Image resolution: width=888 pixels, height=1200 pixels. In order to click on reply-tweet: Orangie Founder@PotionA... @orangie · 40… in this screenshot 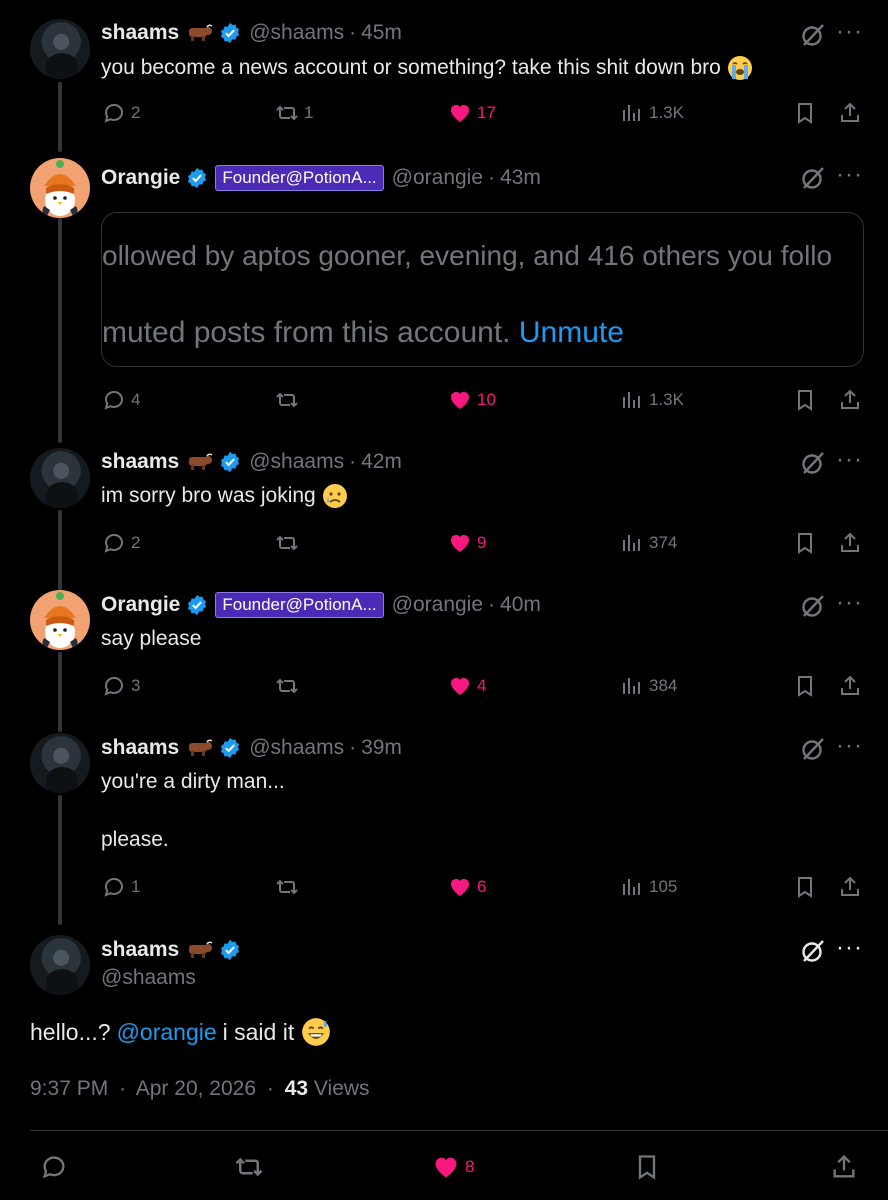, I will do `click(444, 652)`.